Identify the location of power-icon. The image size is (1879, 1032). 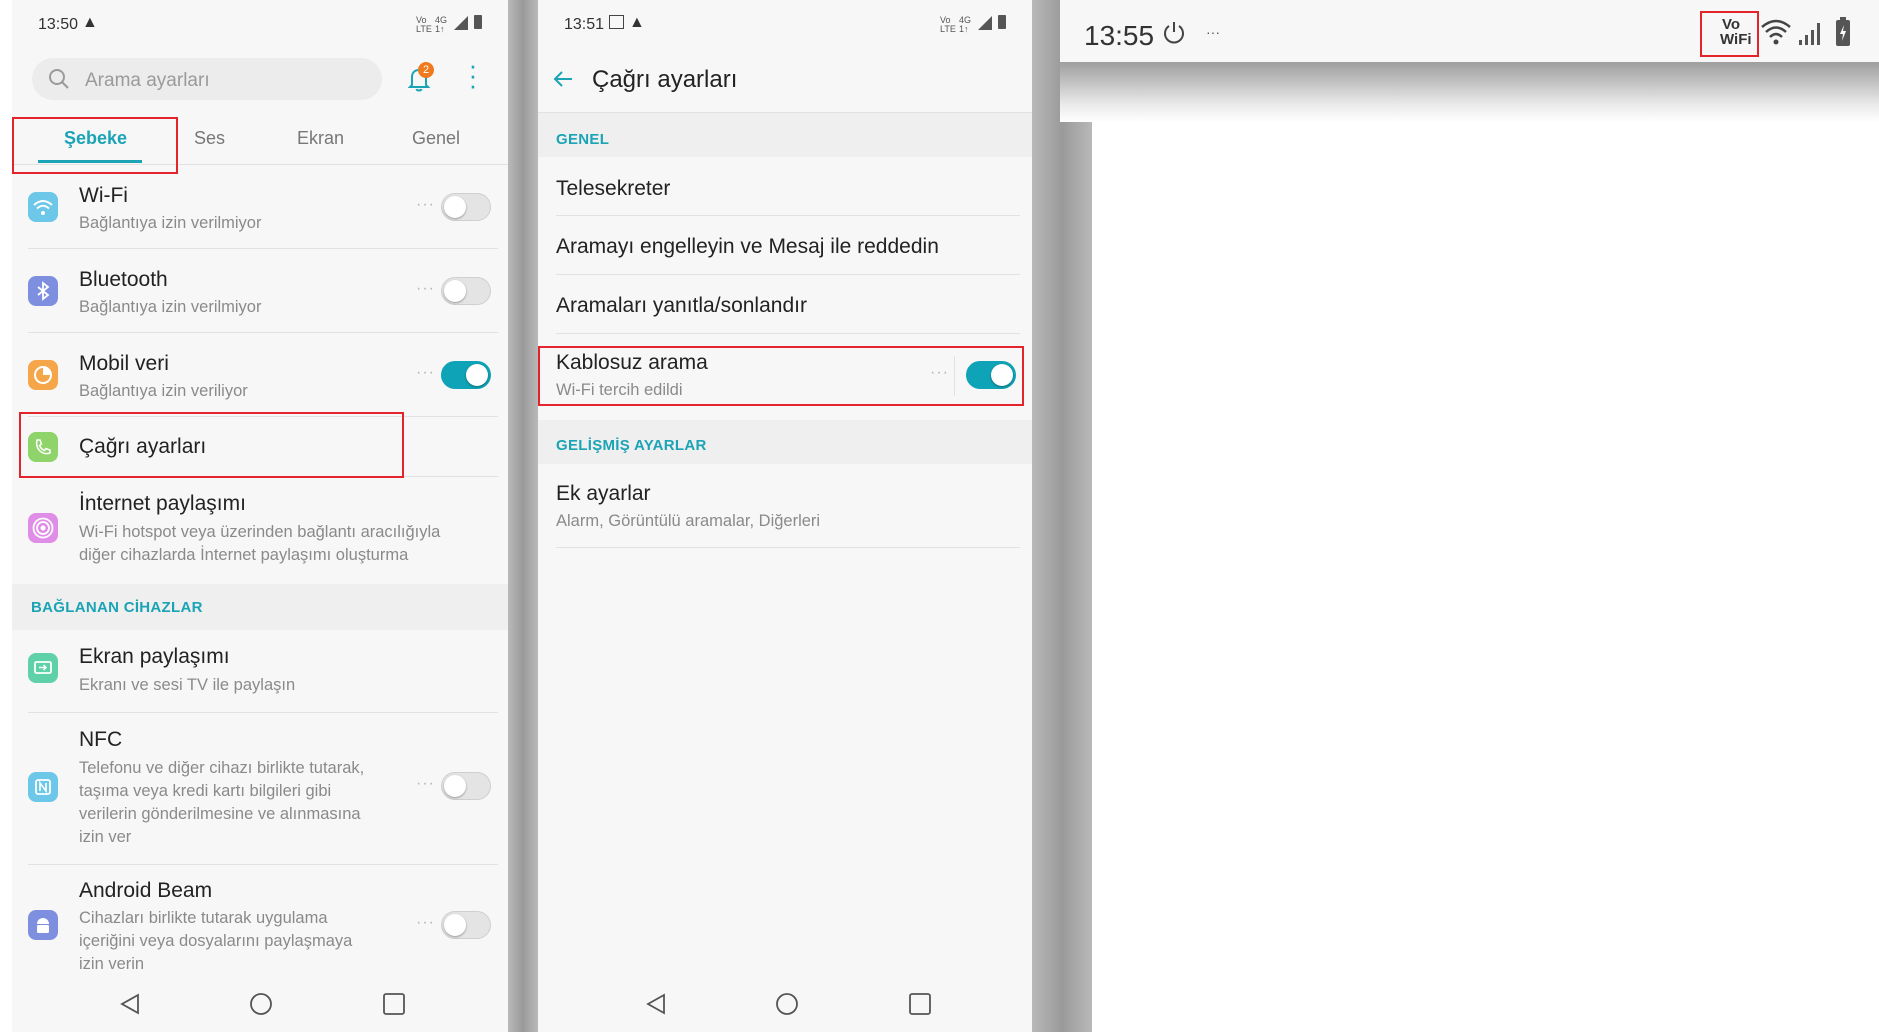
(1174, 33).